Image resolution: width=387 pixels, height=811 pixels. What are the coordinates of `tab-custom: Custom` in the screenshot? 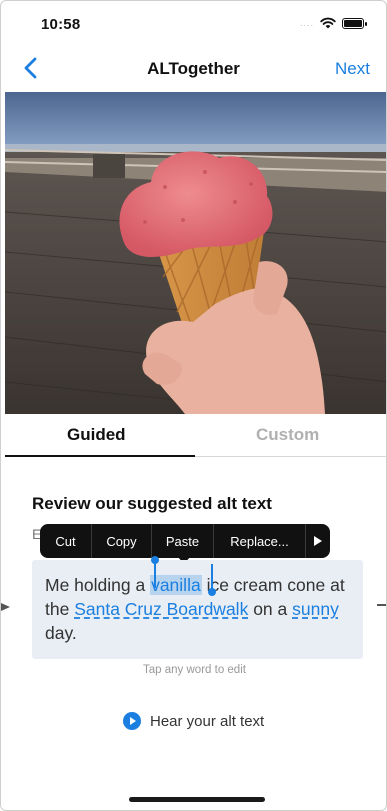 It's located at (287, 435).